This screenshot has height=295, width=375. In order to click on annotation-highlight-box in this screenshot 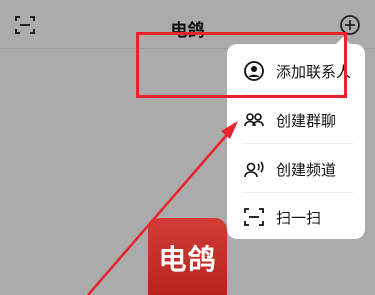, I will do `click(241, 65)`.